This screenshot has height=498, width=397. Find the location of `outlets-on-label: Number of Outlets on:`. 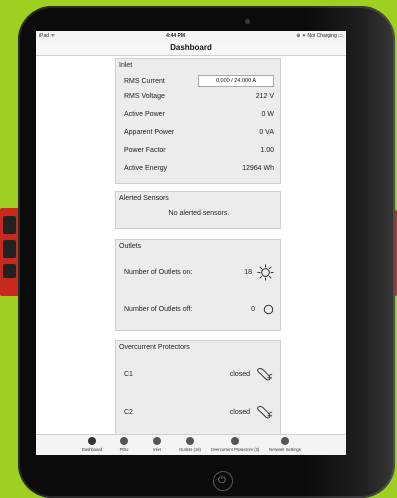

outlets-on-label: Number of Outlets on: is located at coordinates (158, 272).